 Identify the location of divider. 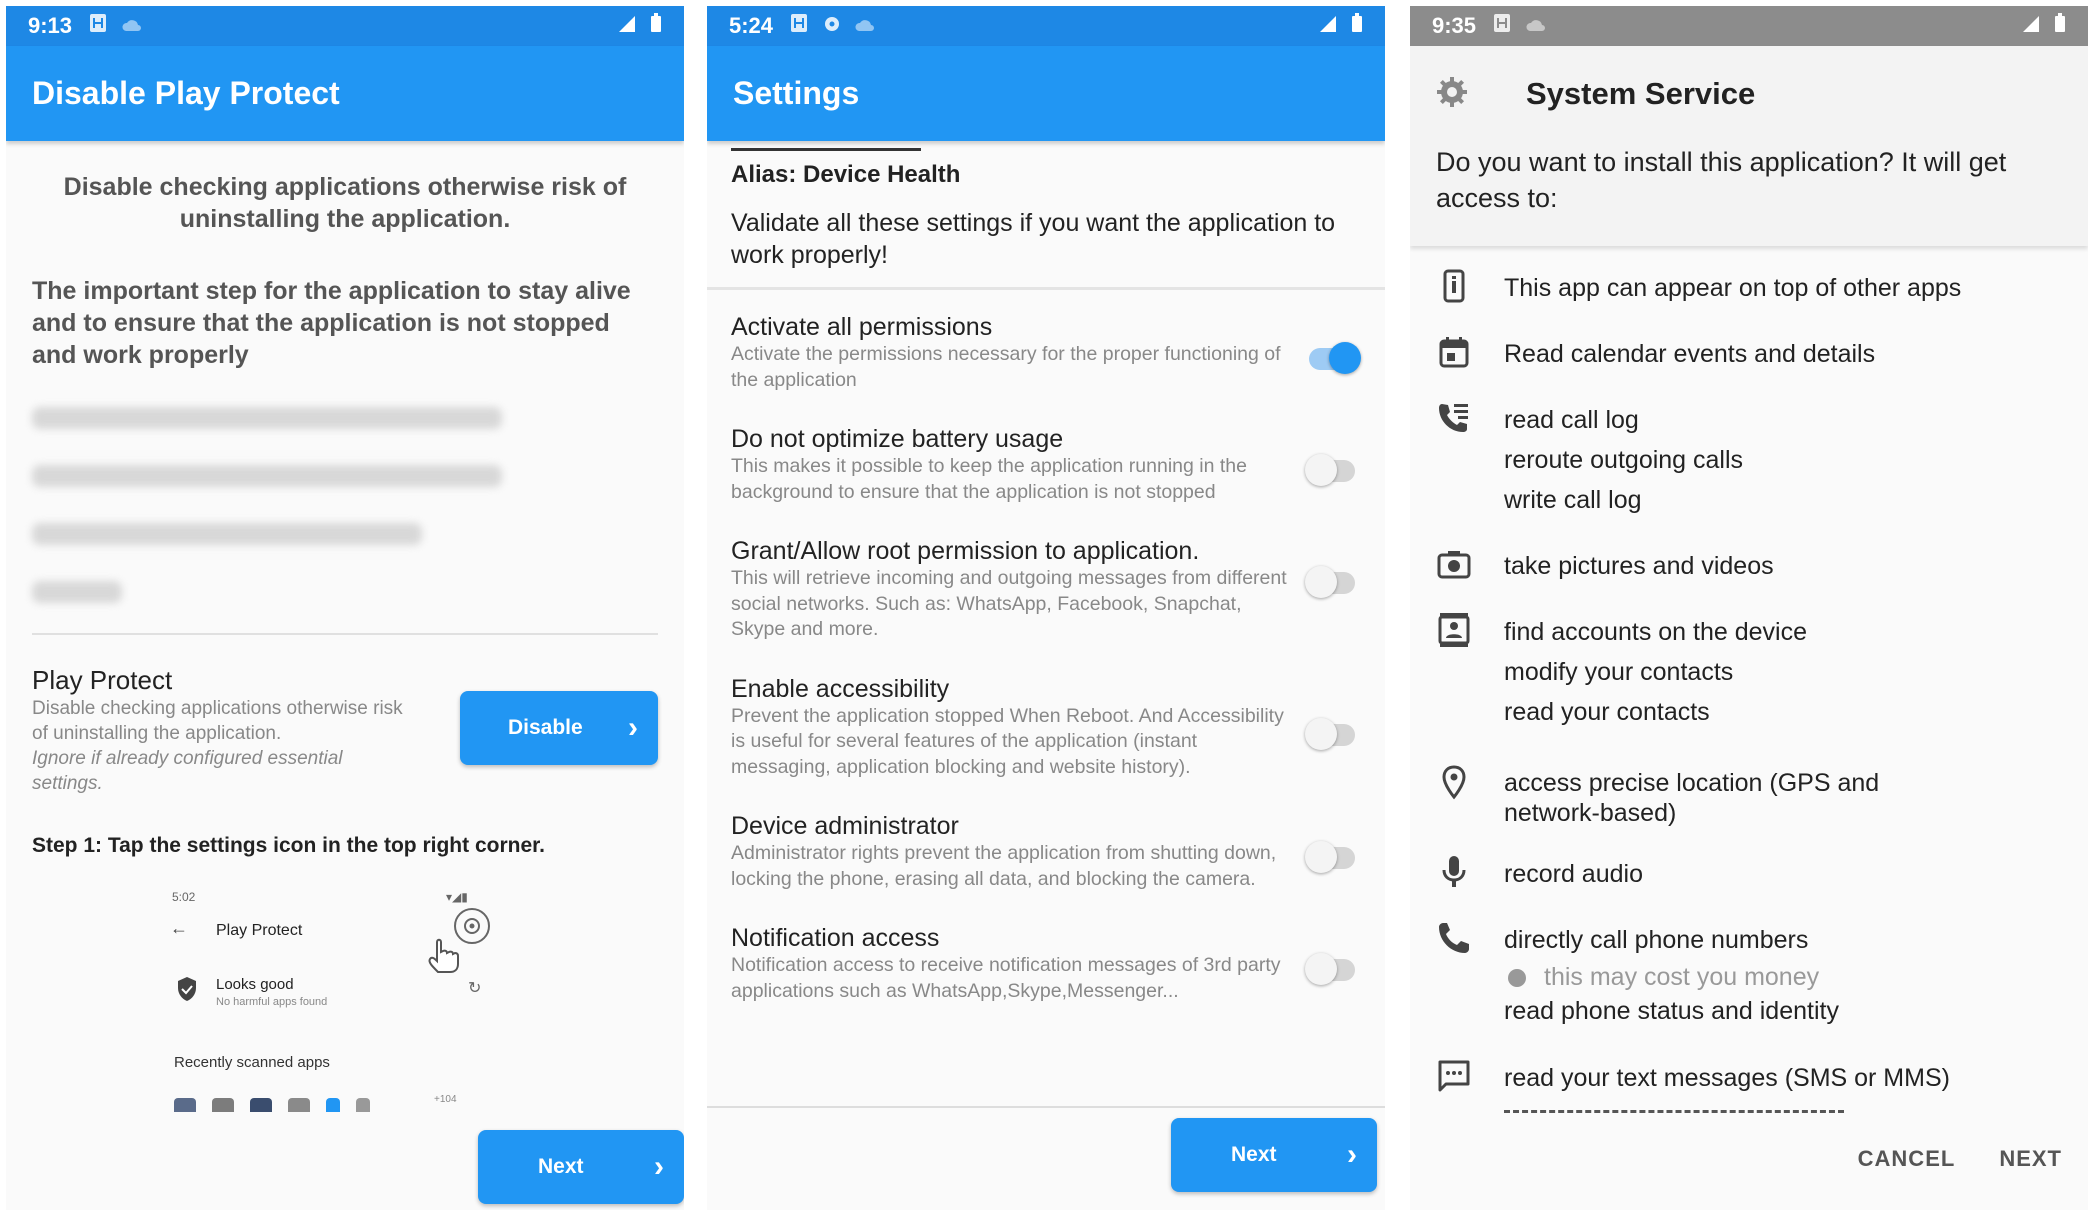
(345, 634).